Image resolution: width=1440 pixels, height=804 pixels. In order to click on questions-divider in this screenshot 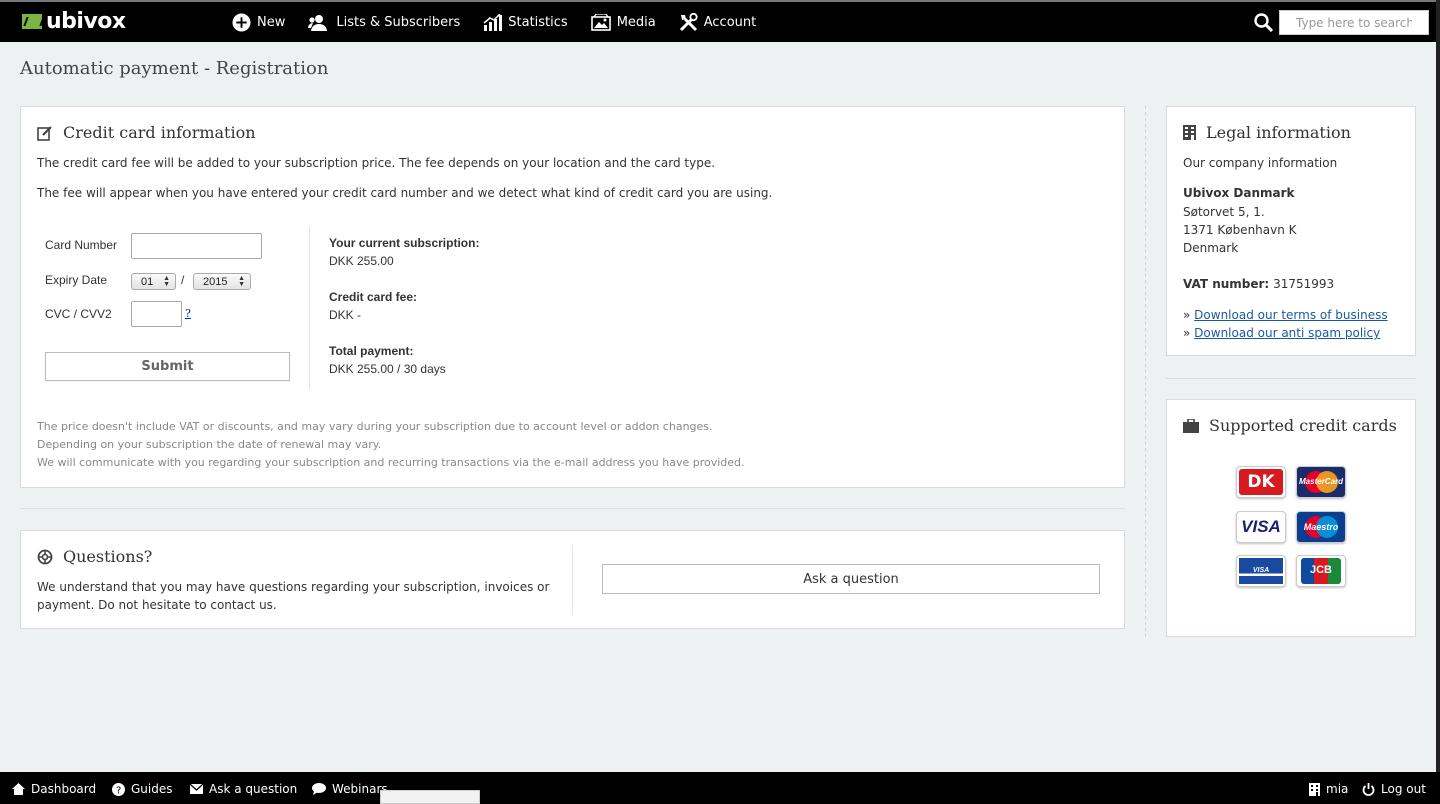, I will do `click(572, 580)`.